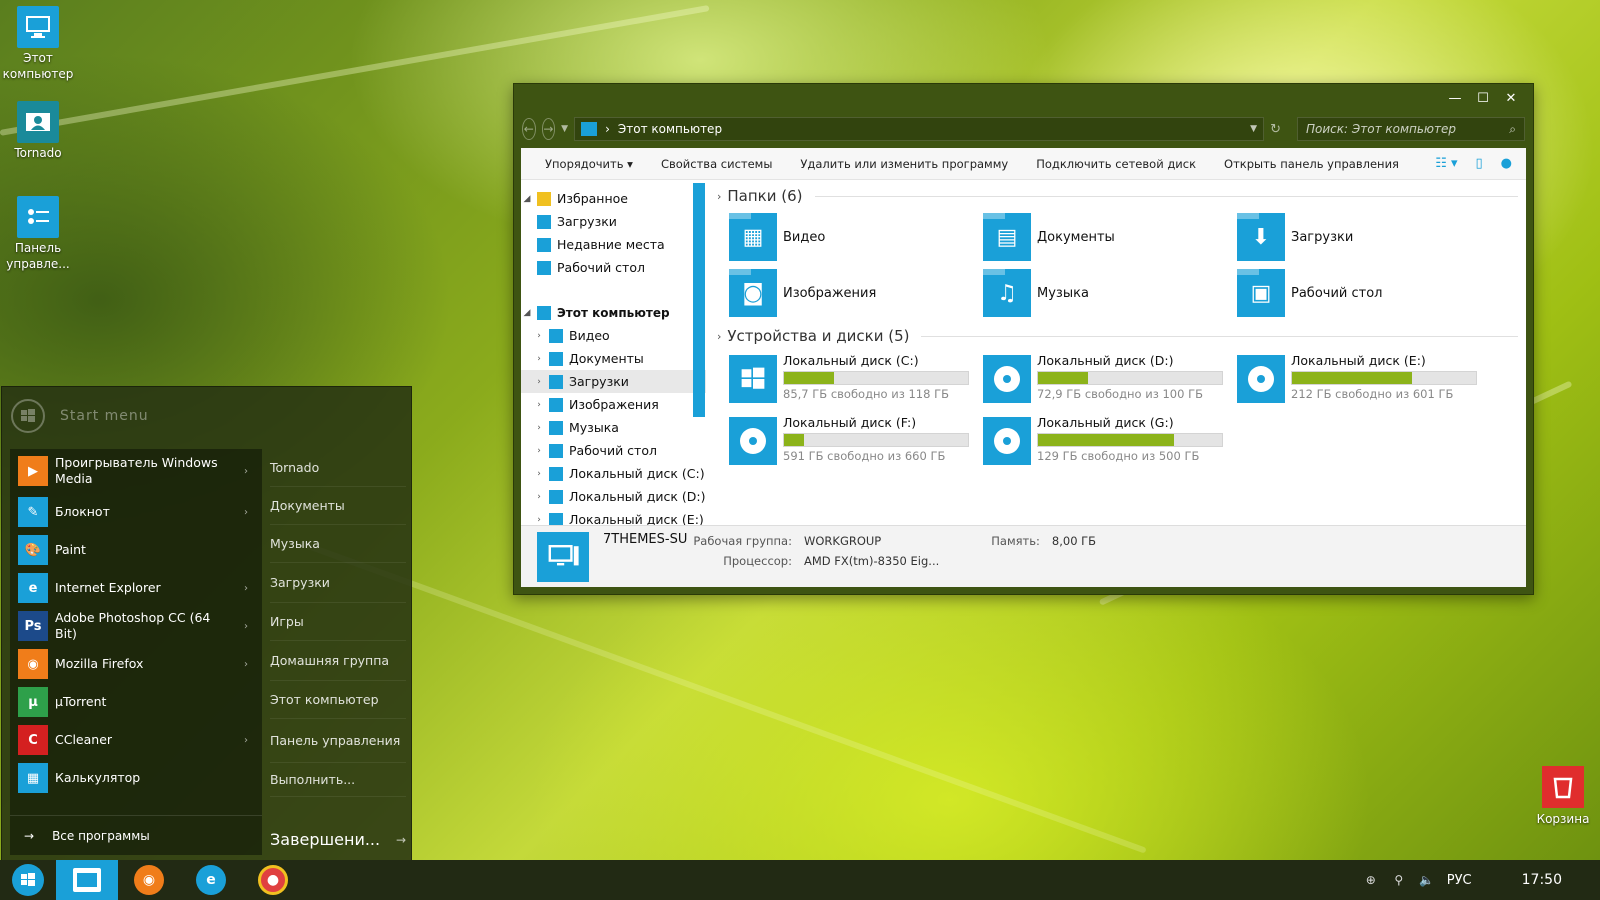  What do you see at coordinates (338, 468) in the screenshot?
I see `start-place-item: Tornado` at bounding box center [338, 468].